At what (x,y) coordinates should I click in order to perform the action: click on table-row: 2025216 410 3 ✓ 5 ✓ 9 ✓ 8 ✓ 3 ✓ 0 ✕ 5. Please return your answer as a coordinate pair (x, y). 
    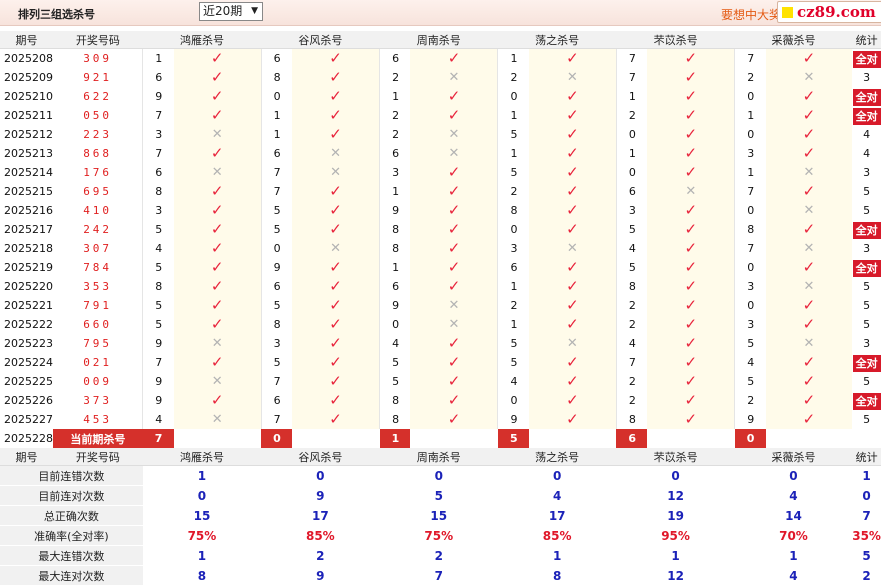
    Looking at the image, I should click on (440, 210).